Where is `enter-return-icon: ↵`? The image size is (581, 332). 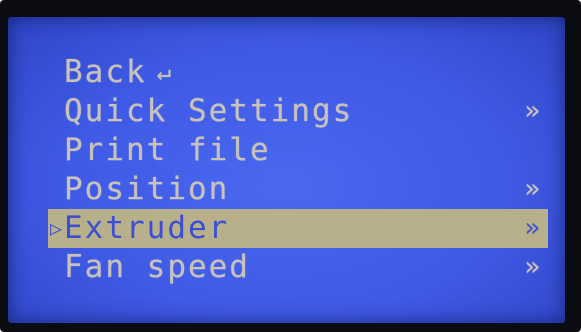 enter-return-icon: ↵ is located at coordinates (165, 72).